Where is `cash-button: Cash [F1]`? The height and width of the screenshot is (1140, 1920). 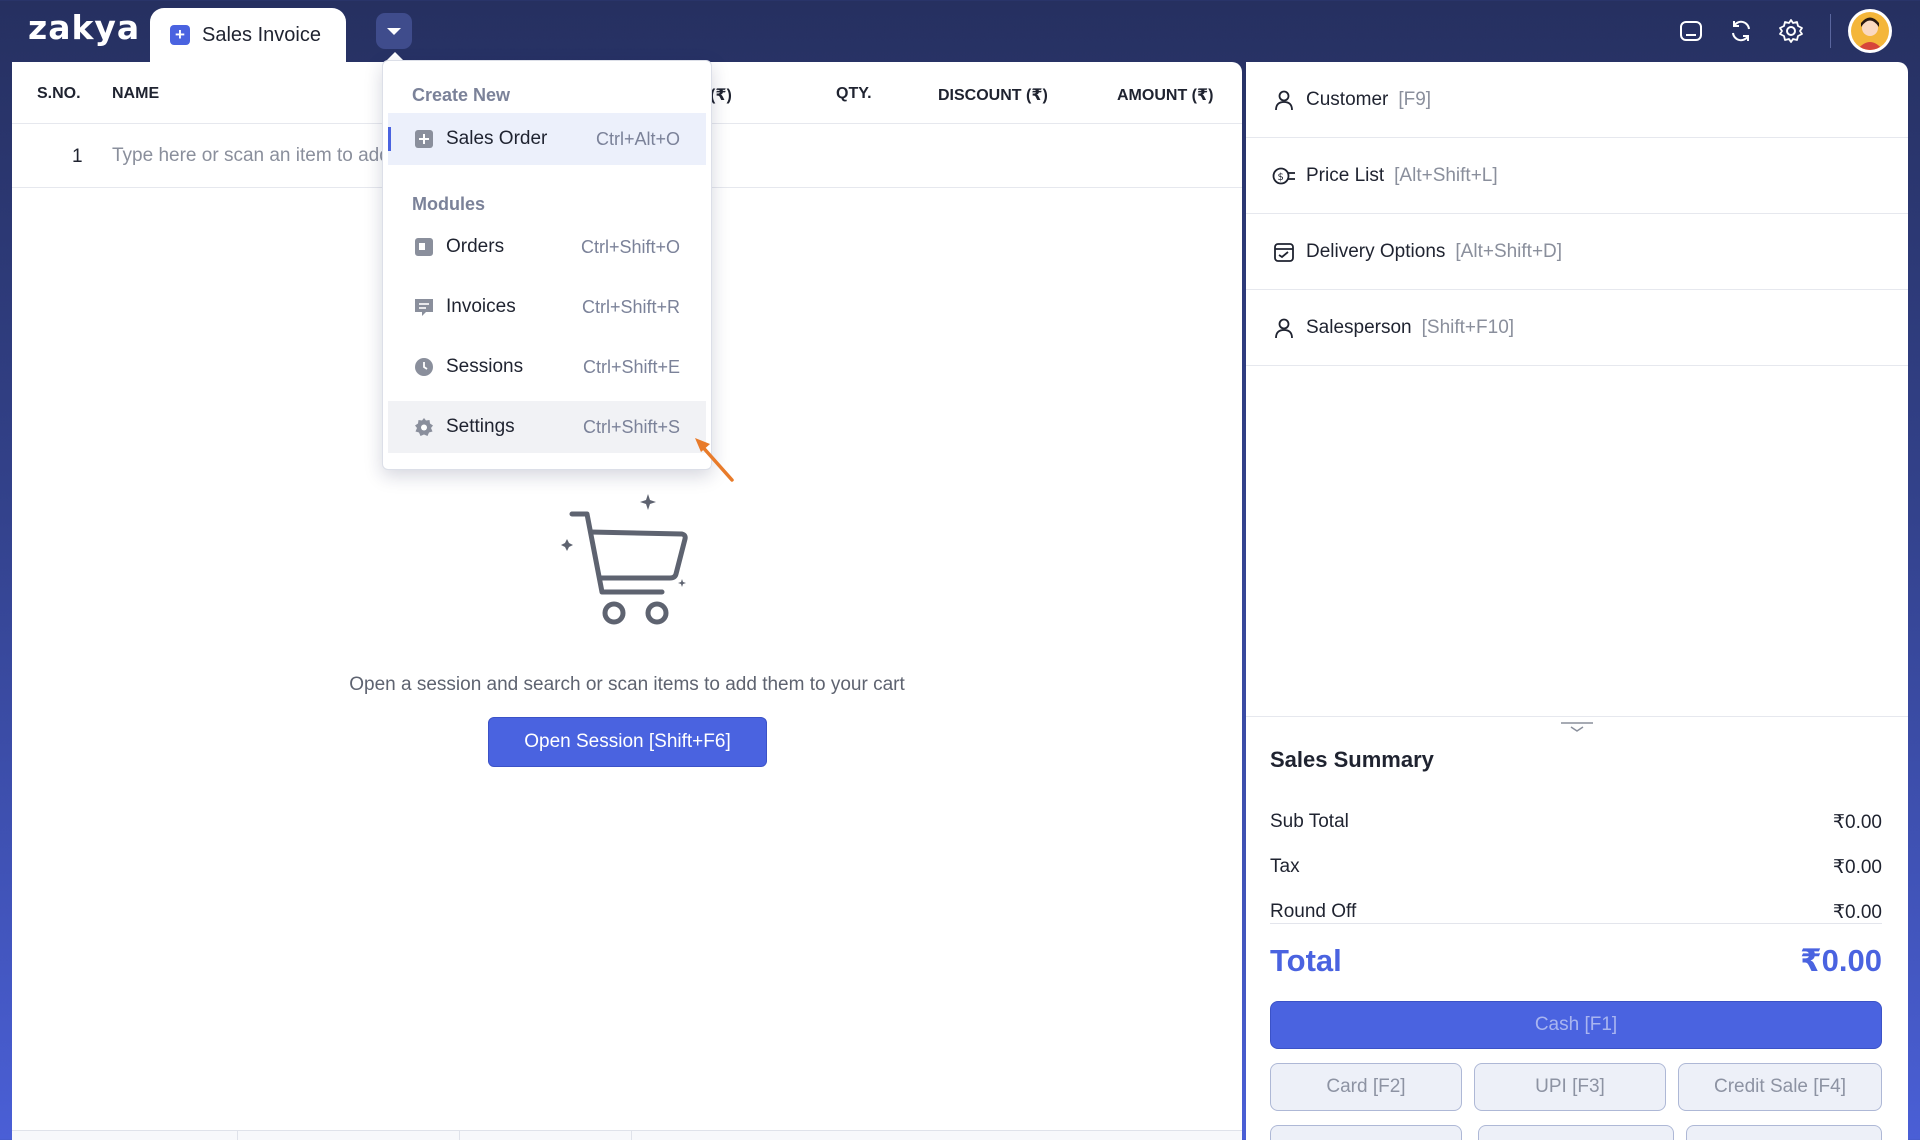 cash-button: Cash [F1] is located at coordinates (1576, 1025).